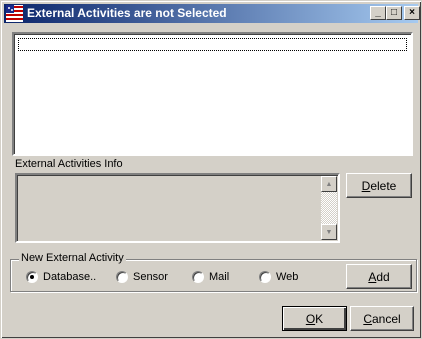 The image size is (422, 339). I want to click on radio-selected-dot, so click(32, 277).